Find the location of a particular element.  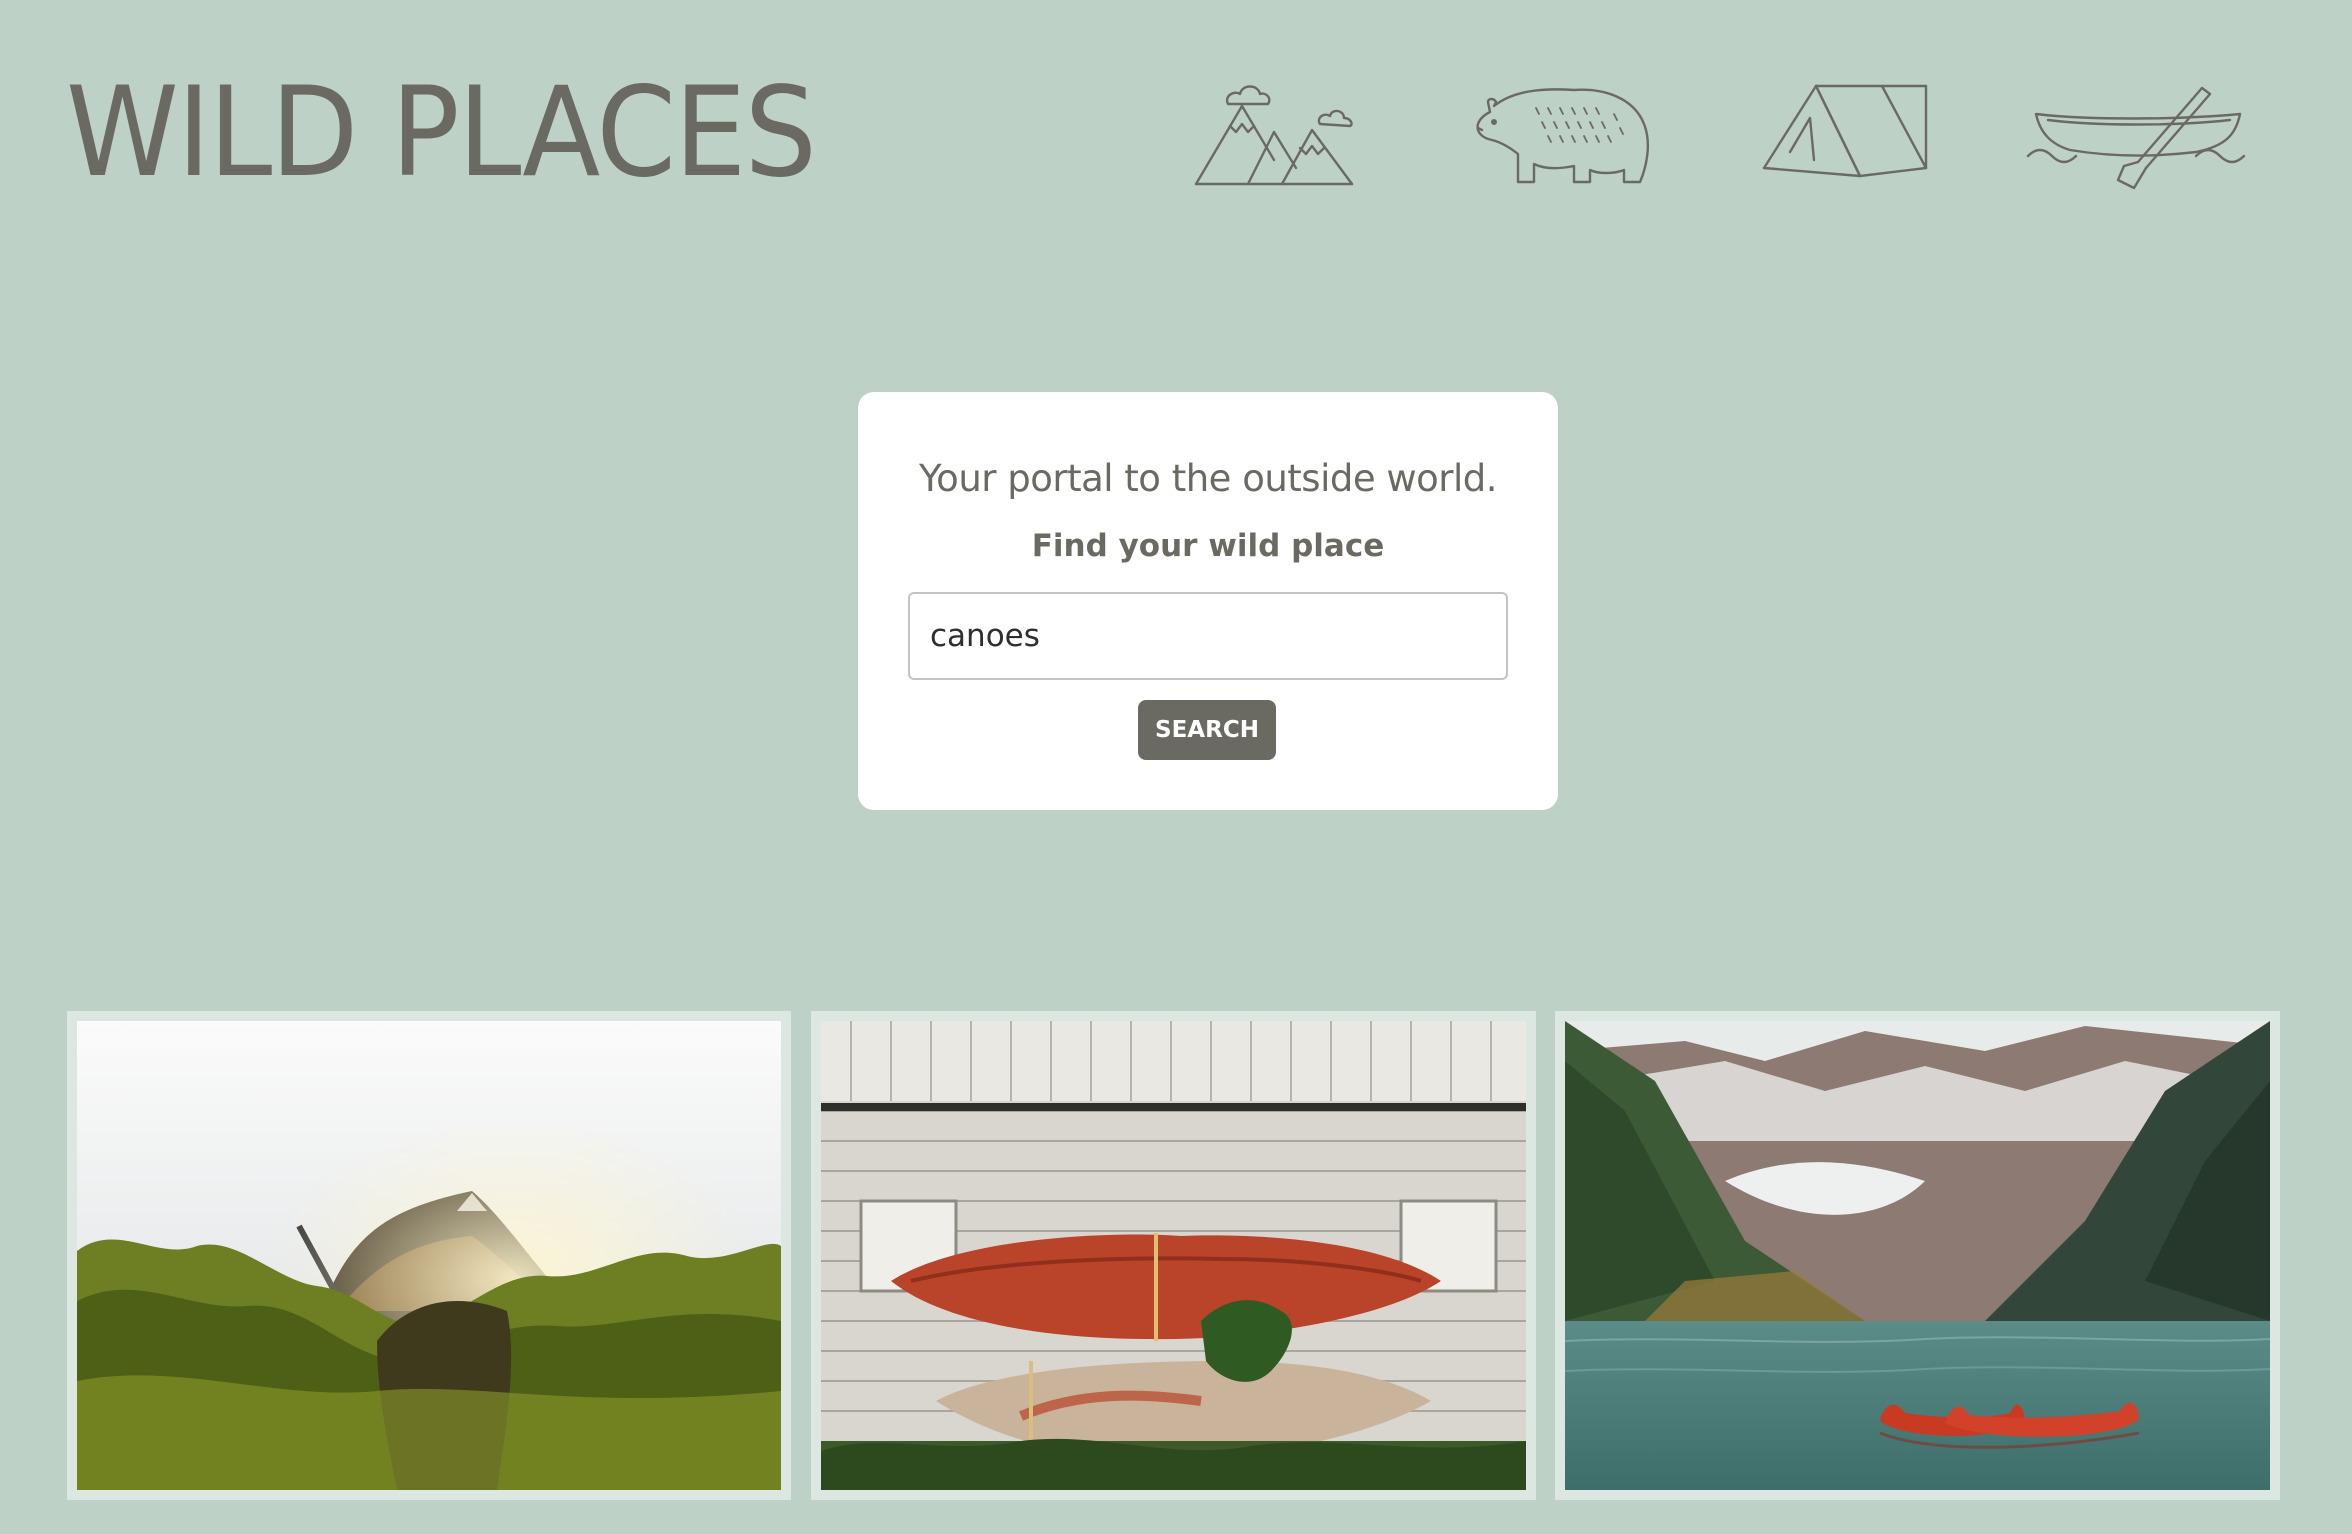

tent-icon is located at coordinates (1845, 134).